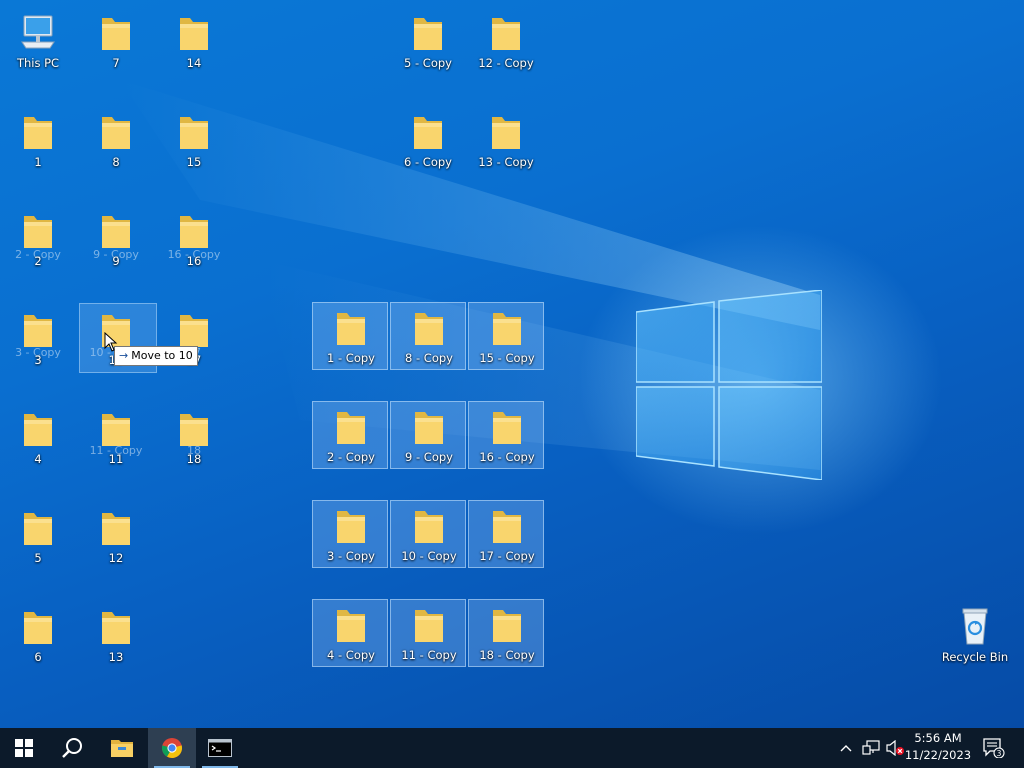 Image resolution: width=1024 pixels, height=768 pixels. Describe the element at coordinates (507, 655) in the screenshot. I see `icon-label: 18 - Copy` at that location.